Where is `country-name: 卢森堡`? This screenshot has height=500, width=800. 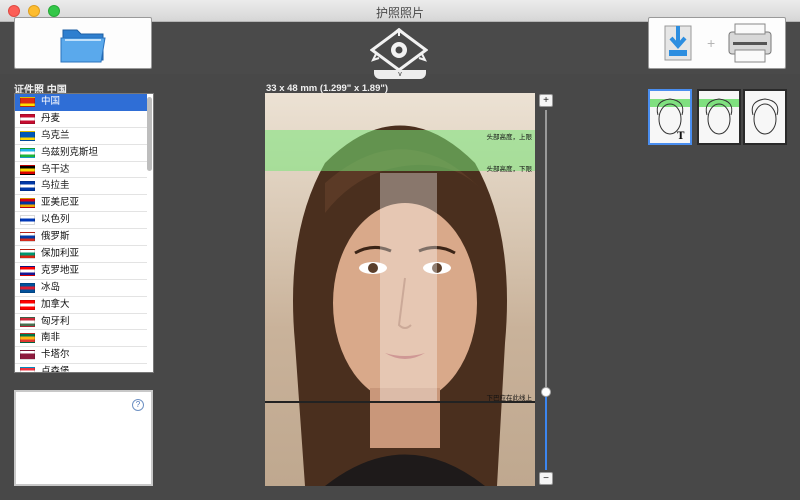 country-name: 卢森堡 is located at coordinates (55, 369).